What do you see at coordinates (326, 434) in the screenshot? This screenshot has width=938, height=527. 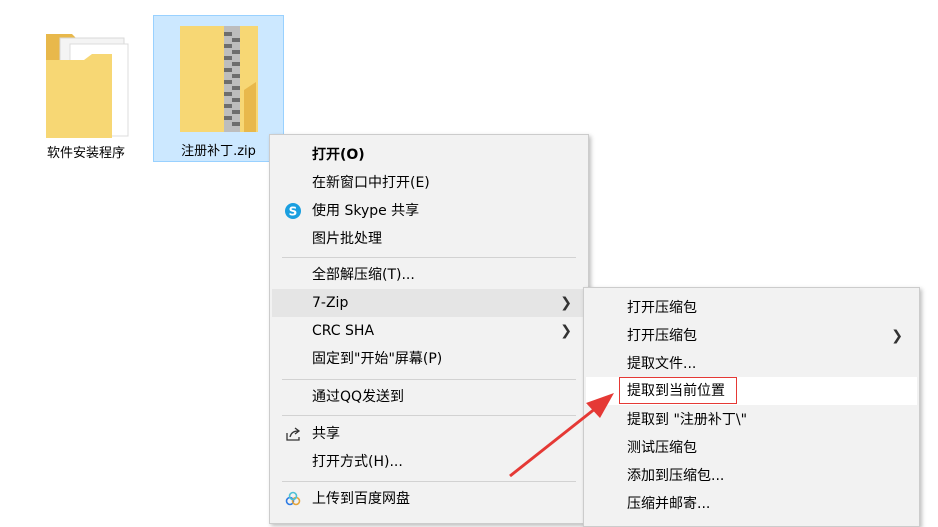 I see `menu-item-label: 共享` at bounding box center [326, 434].